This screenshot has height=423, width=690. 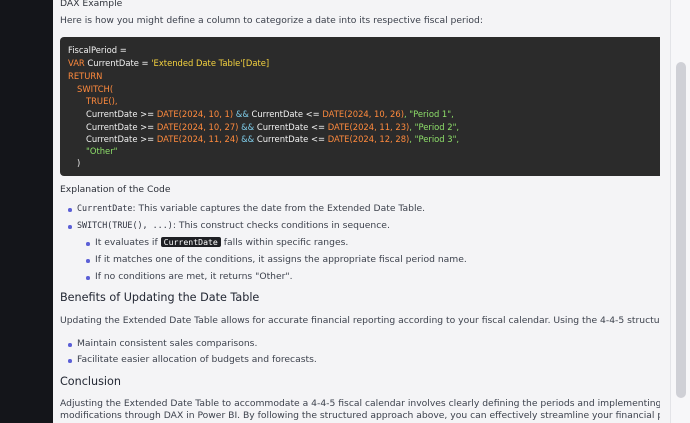 I want to click on code-line: TRUE(),, so click(x=102, y=101).